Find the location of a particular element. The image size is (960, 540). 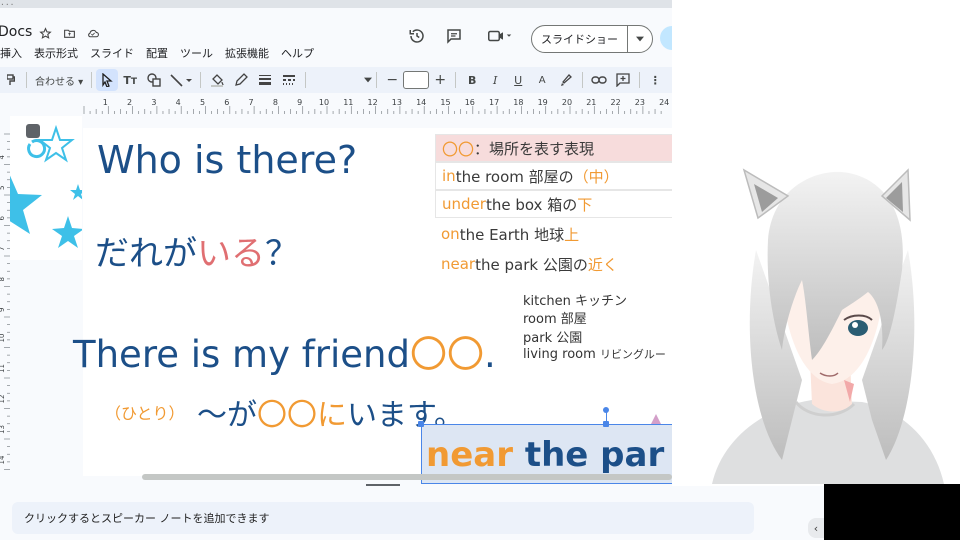

ruler-label: 18 is located at coordinates (518, 102).